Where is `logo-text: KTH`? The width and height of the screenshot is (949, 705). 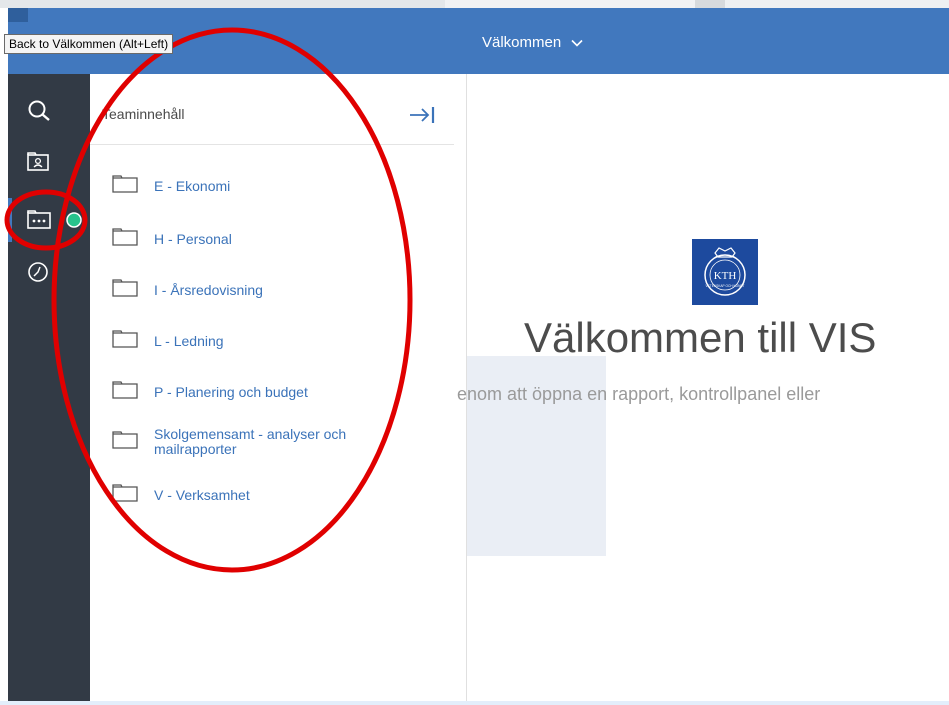 logo-text: KTH is located at coordinates (725, 276).